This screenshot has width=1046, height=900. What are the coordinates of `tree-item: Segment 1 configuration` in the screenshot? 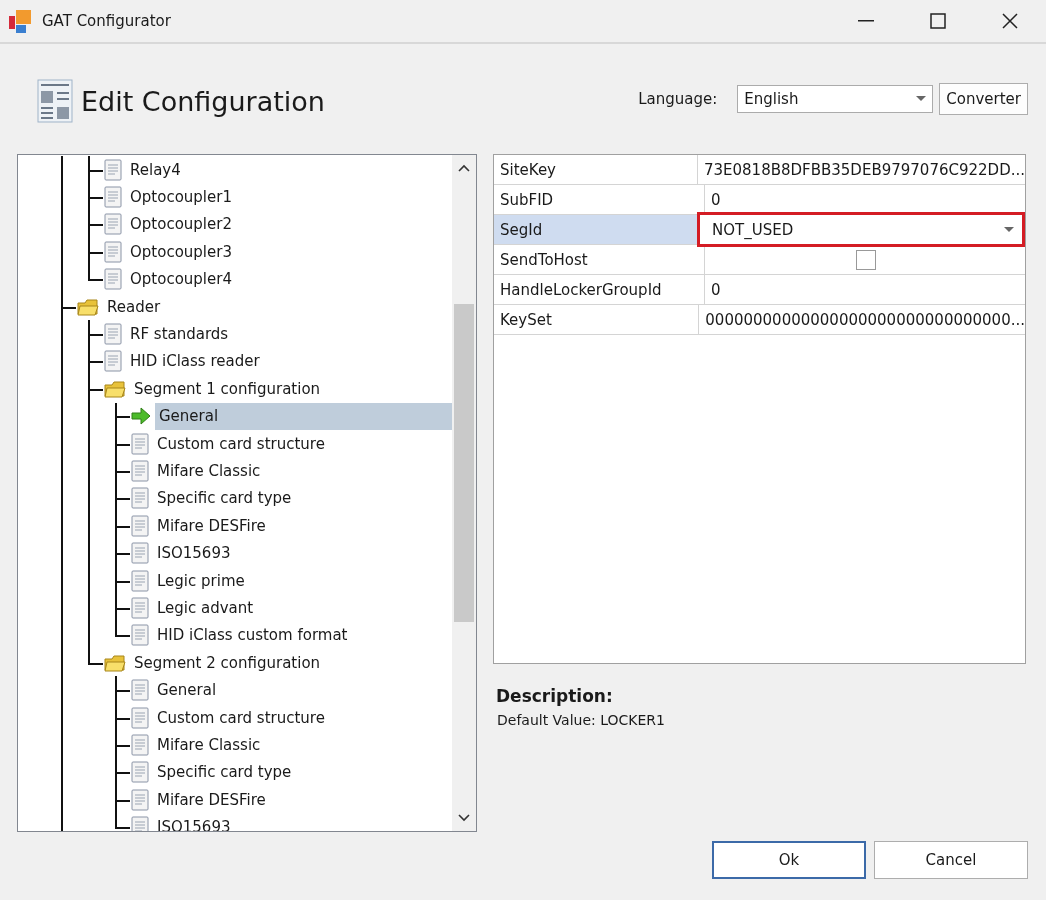 It's located at (227, 389).